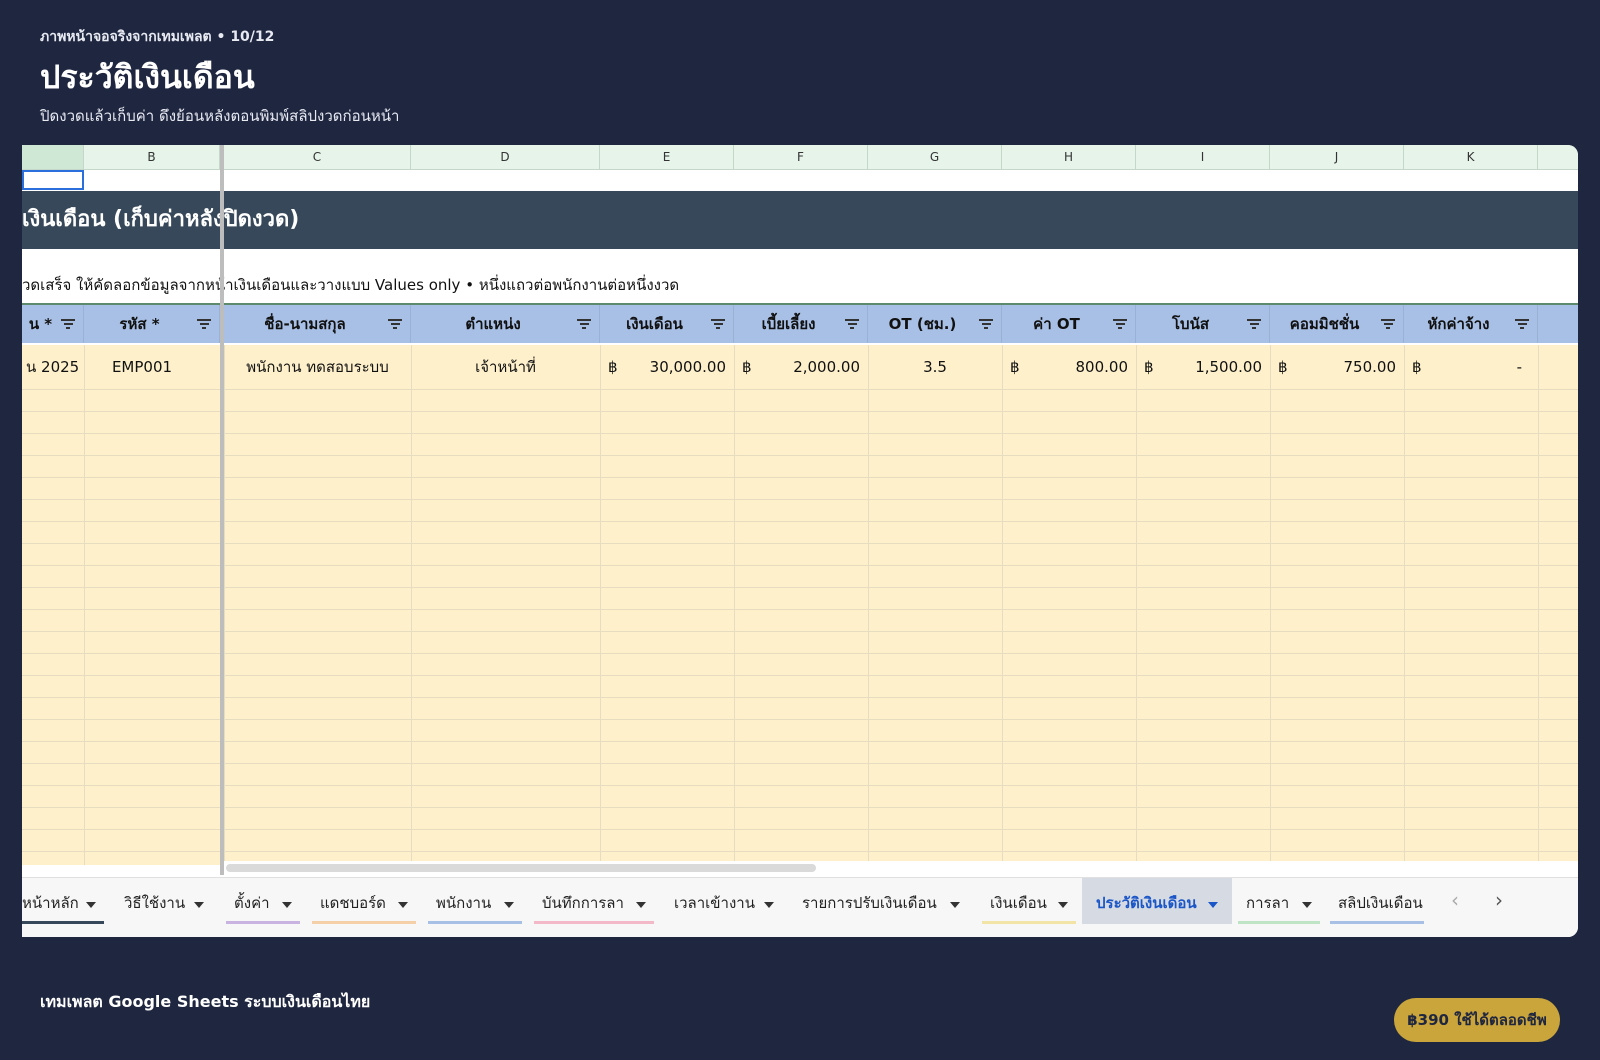 This screenshot has width=1600, height=1060. Describe the element at coordinates (1203, 157) in the screenshot. I see `column-letter: I` at that location.